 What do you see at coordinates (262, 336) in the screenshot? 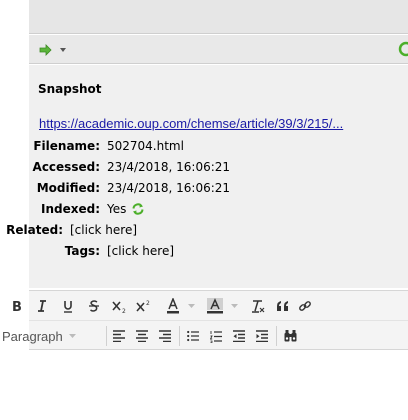
I see `indent-icon` at bounding box center [262, 336].